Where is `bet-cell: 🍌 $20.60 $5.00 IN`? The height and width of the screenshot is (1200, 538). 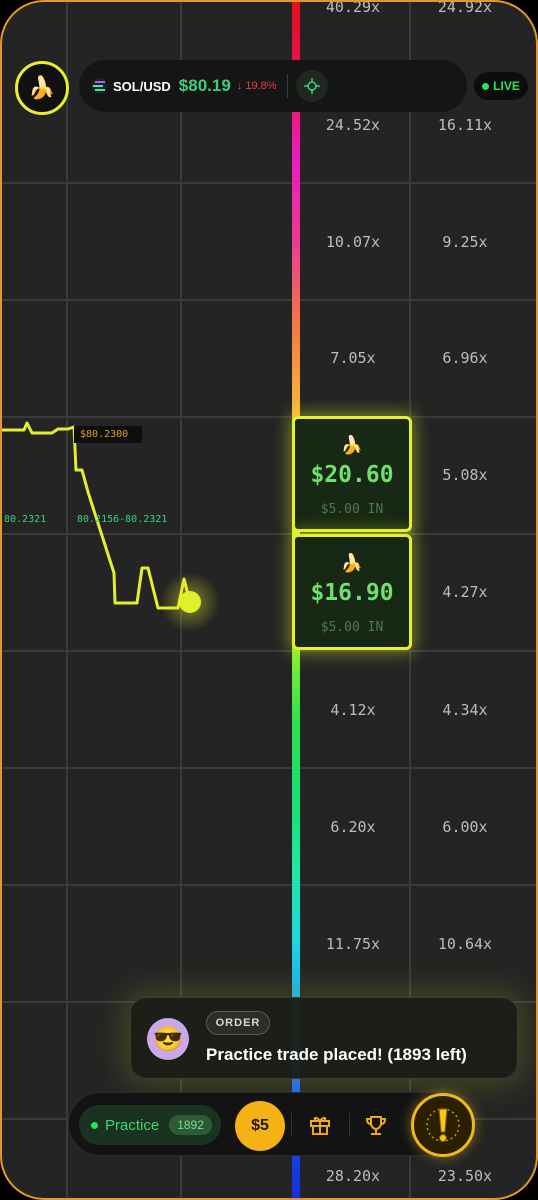
bet-cell: 🍌 $20.60 $5.00 IN is located at coordinates (352, 474).